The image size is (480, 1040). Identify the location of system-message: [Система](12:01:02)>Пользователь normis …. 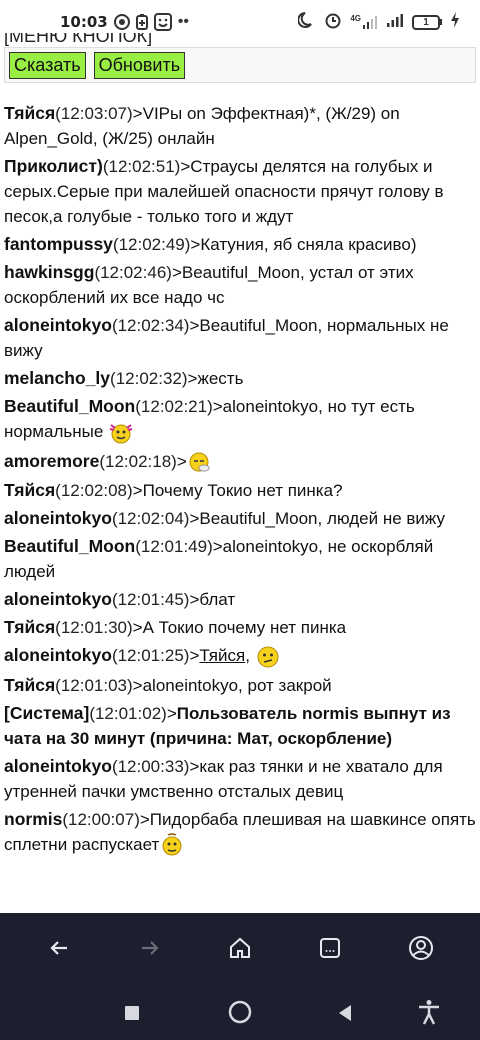
(240, 726).